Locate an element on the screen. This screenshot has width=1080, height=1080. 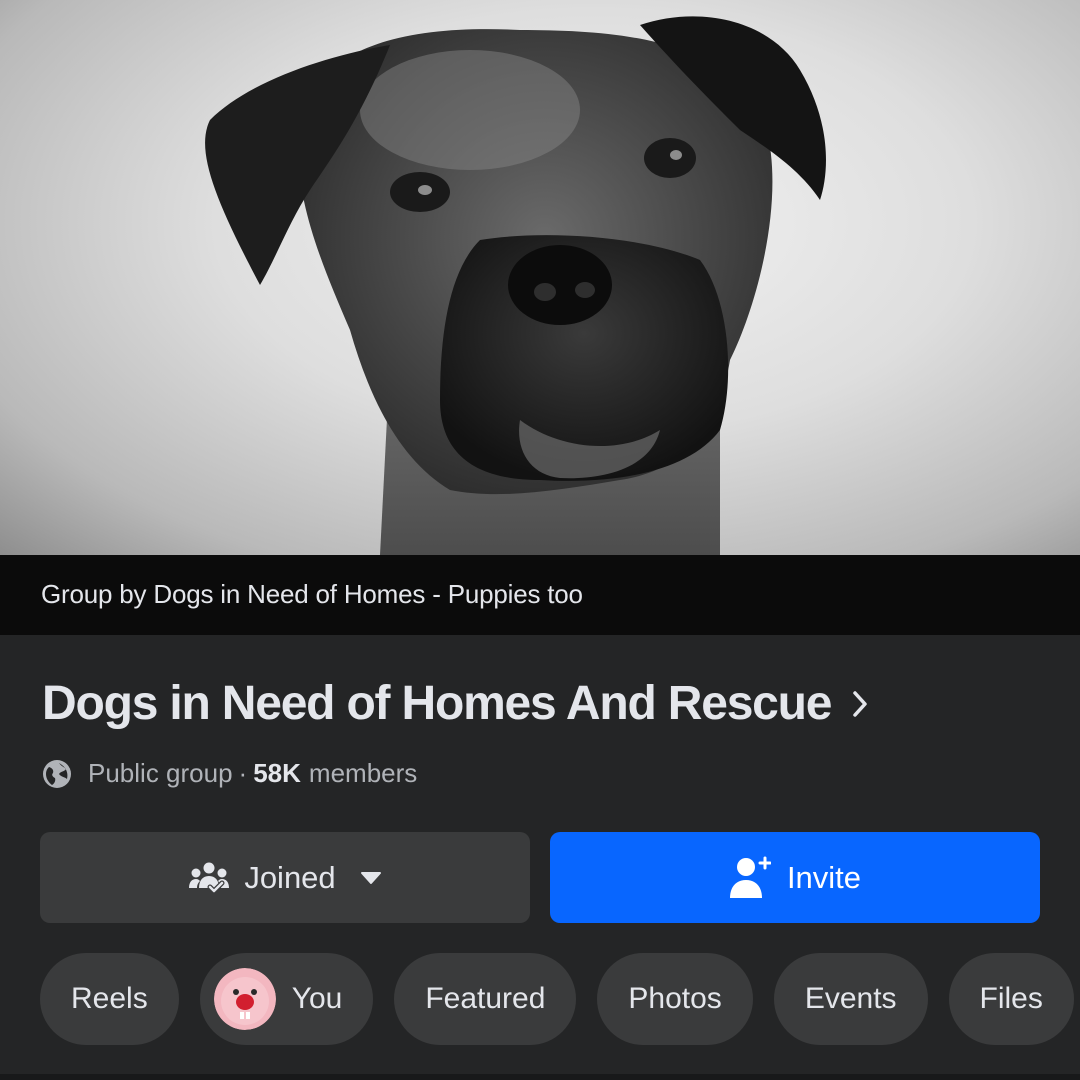
member-count: 58K is located at coordinates (277, 773).